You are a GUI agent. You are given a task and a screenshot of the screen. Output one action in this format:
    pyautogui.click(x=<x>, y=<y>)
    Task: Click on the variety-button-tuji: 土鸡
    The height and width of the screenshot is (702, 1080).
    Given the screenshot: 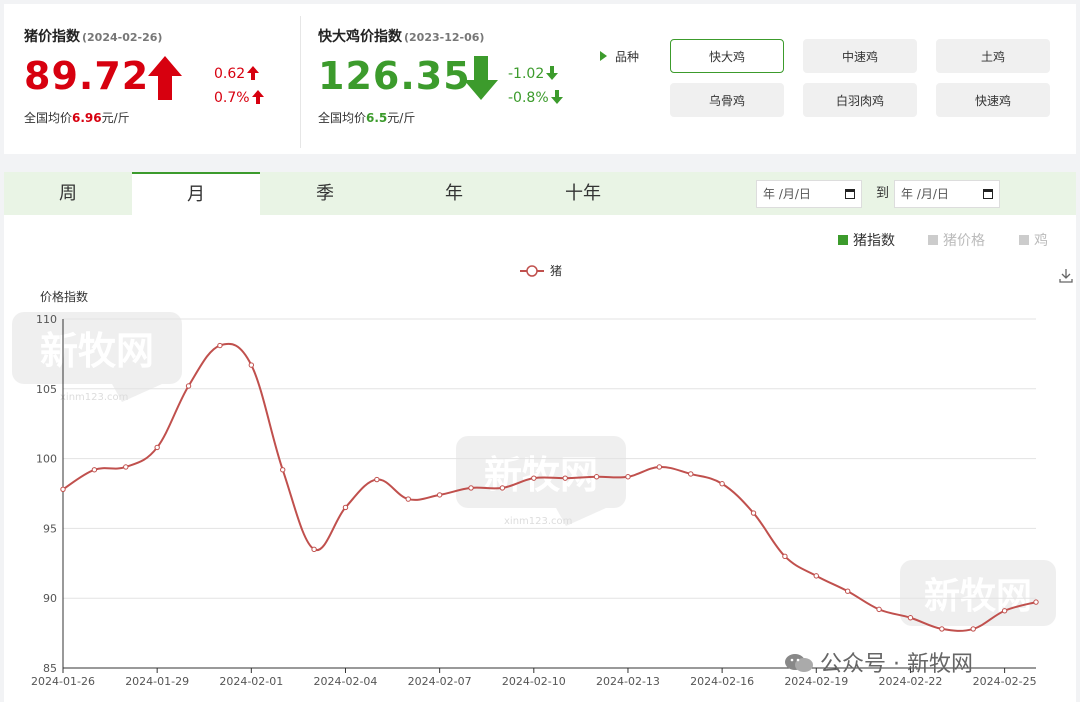 What is the action you would take?
    pyautogui.click(x=993, y=56)
    